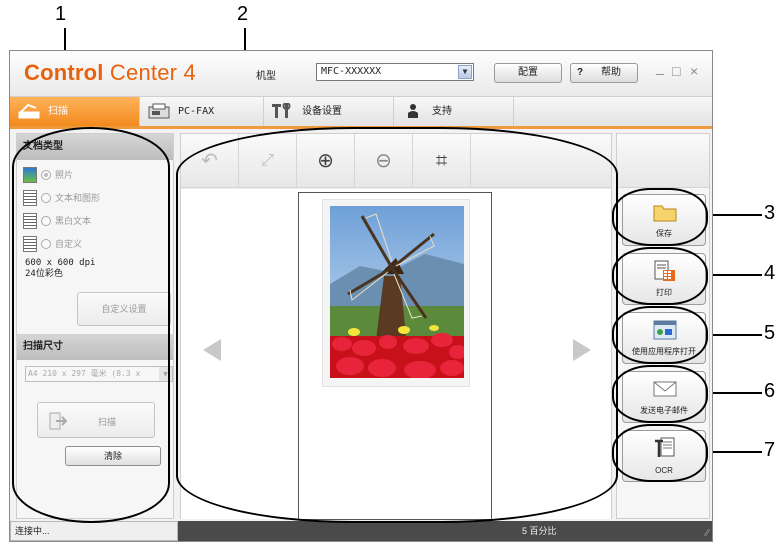  Describe the element at coordinates (361, 531) in the screenshot. I see `status-bar: 连接中... 5 百分比 ⁄⁄` at that location.